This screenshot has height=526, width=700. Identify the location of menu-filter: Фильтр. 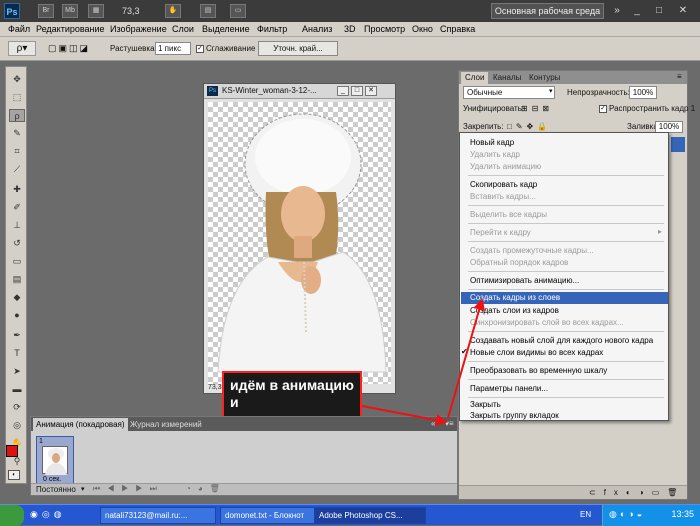
(272, 29).